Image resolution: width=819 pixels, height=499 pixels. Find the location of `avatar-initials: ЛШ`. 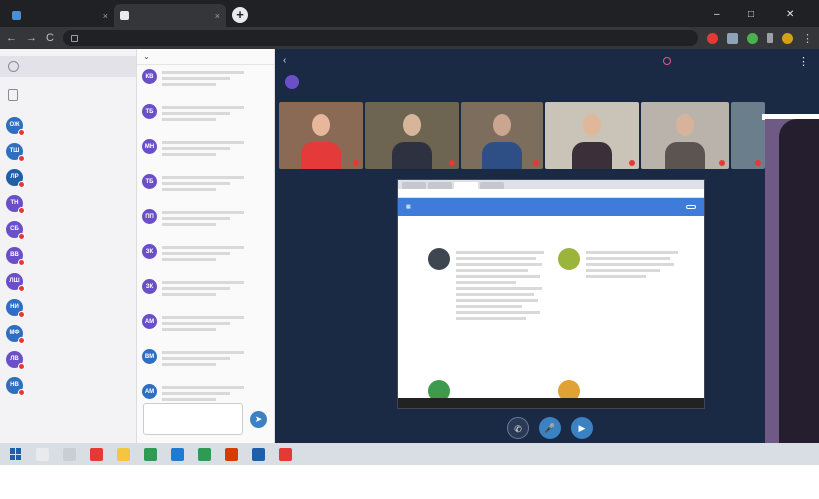

avatar-initials: ЛШ is located at coordinates (14, 281).